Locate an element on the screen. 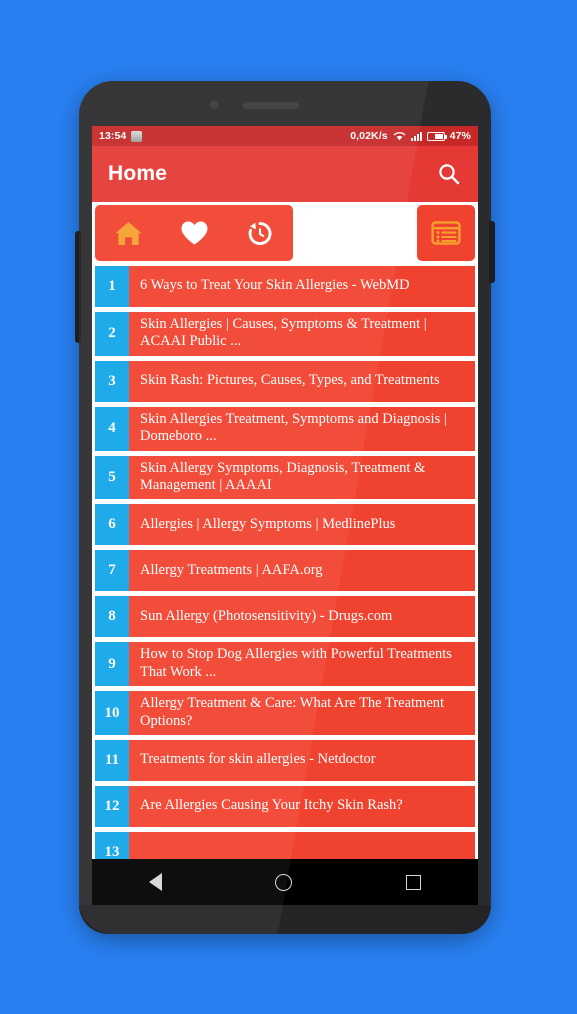 This screenshot has width=577, height=1014. history-icon is located at coordinates (260, 233).